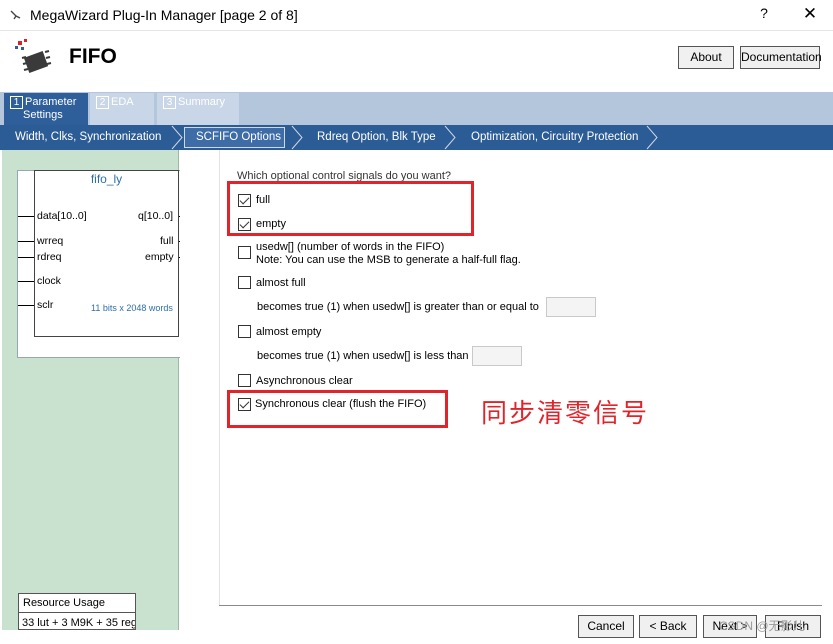 This screenshot has width=833, height=644. Describe the element at coordinates (64, 603) in the screenshot. I see `resource-usage-heading: Resource Usage` at that location.